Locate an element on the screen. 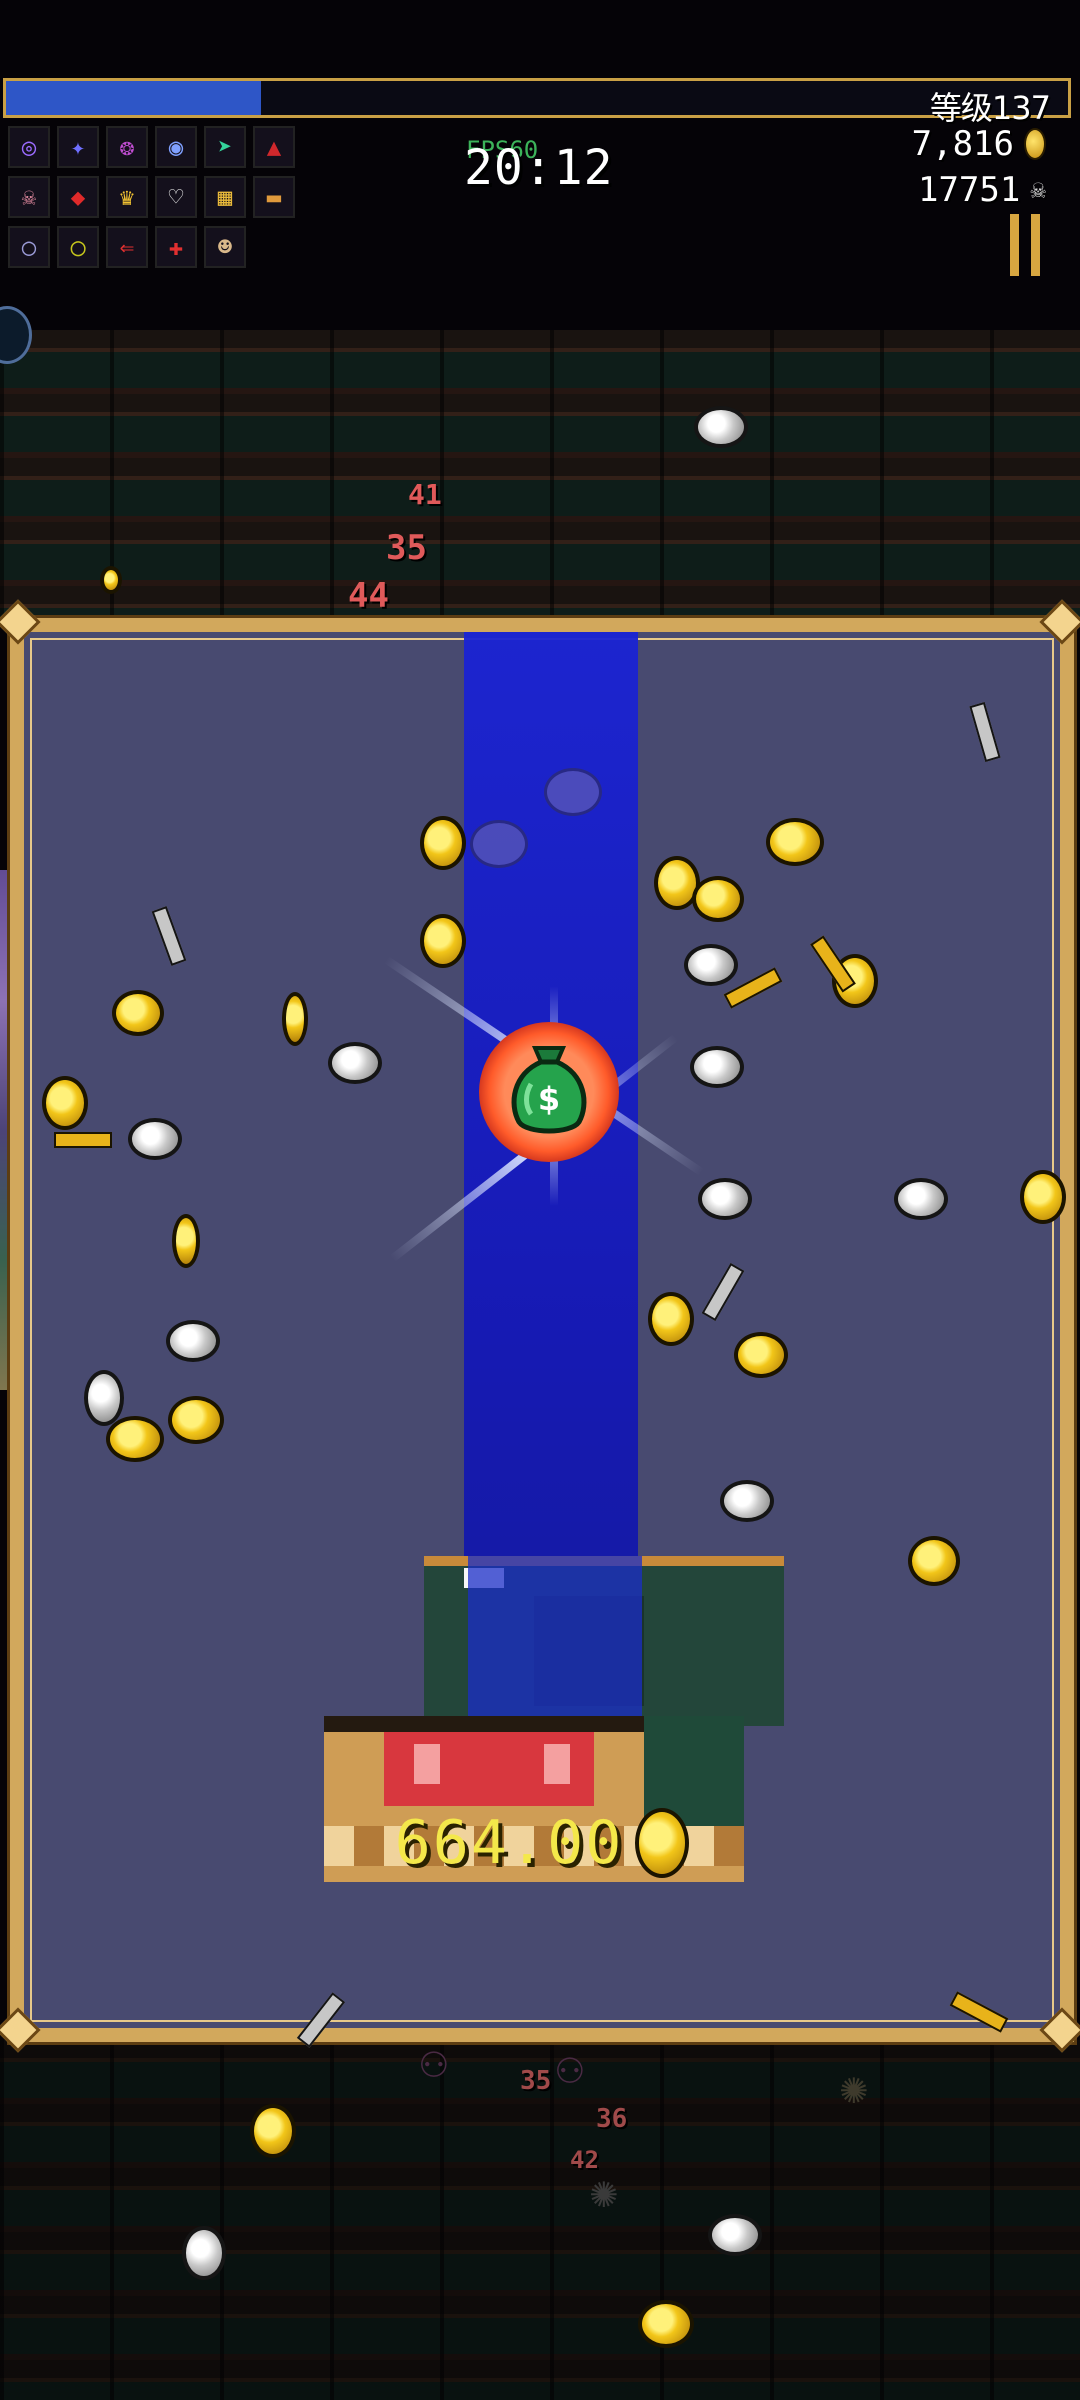  reward-coin-icon is located at coordinates (662, 1843).